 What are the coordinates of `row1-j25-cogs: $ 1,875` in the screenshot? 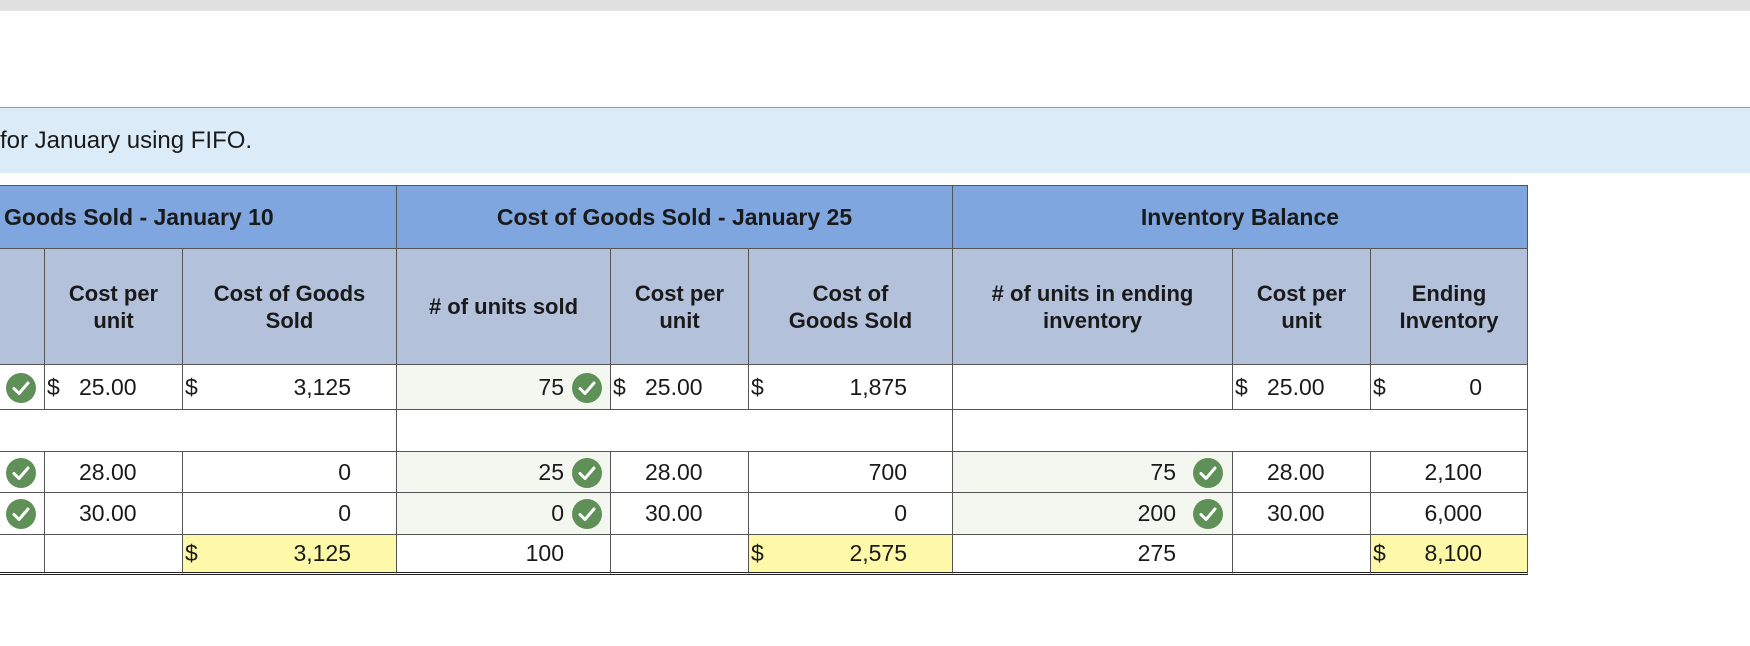 It's located at (850, 387).